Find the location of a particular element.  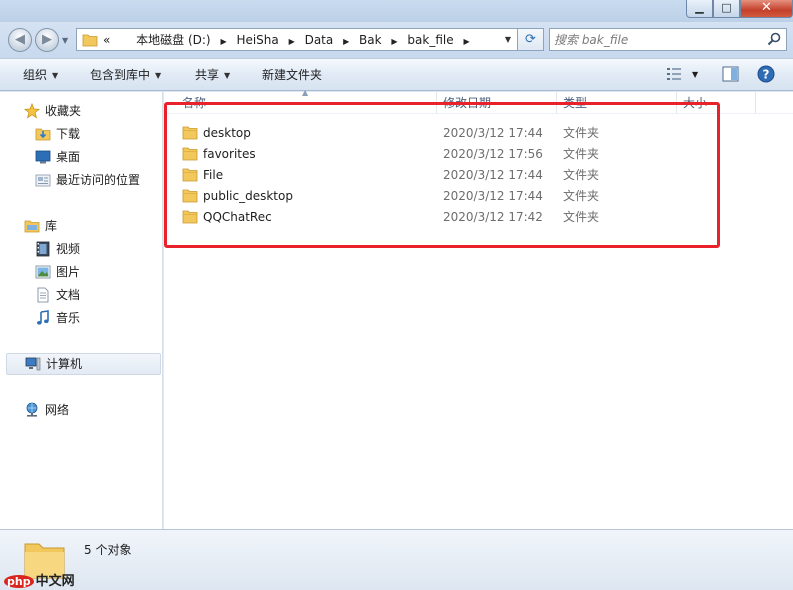

back-arrow-icon: ◀ is located at coordinates (20, 39).